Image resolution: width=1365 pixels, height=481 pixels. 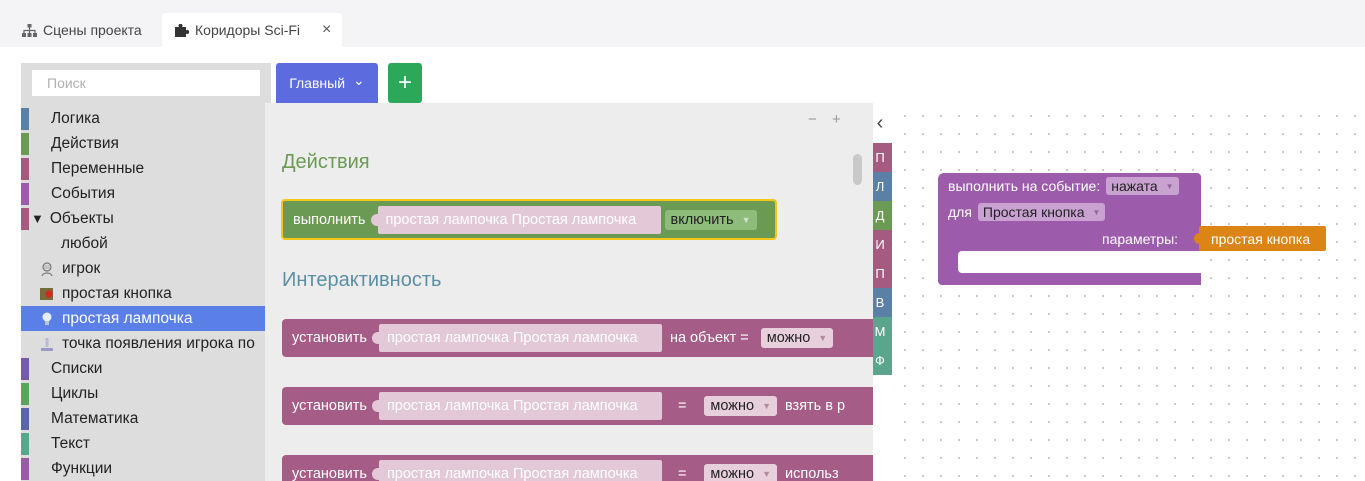 What do you see at coordinates (1033, 212) in the screenshot?
I see `target-value: Простая кнопка` at bounding box center [1033, 212].